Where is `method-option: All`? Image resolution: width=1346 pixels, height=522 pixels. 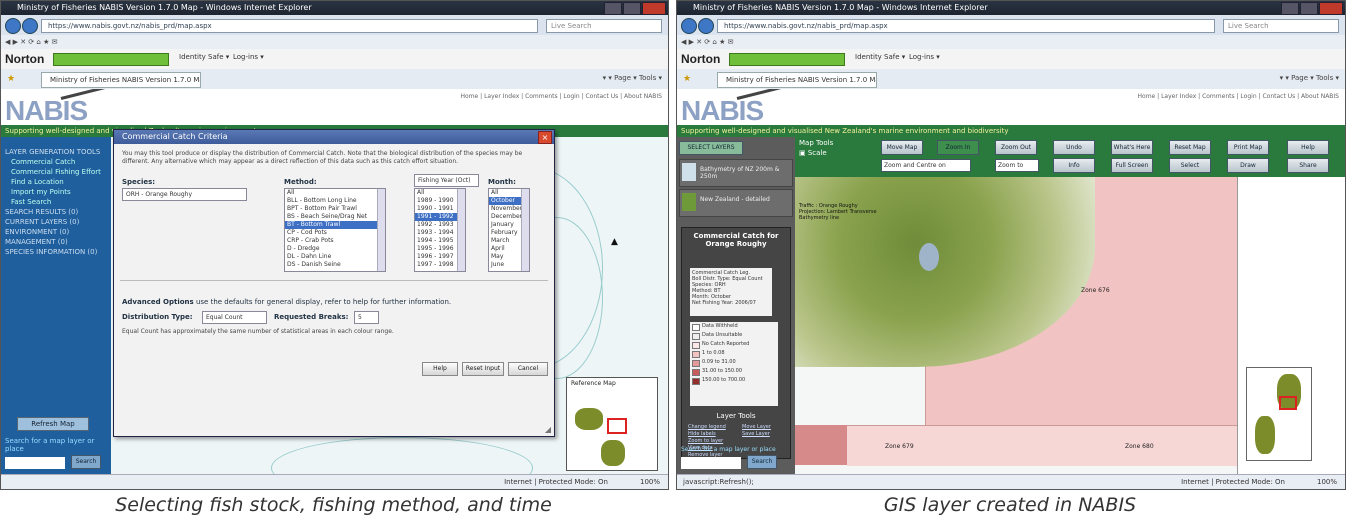 method-option: All is located at coordinates (335, 193).